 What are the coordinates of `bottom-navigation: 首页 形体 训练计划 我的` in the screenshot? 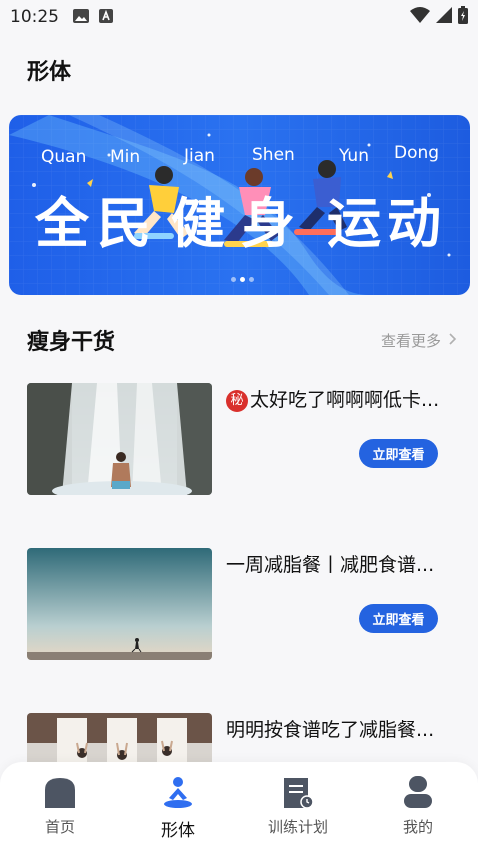 It's located at (239, 806).